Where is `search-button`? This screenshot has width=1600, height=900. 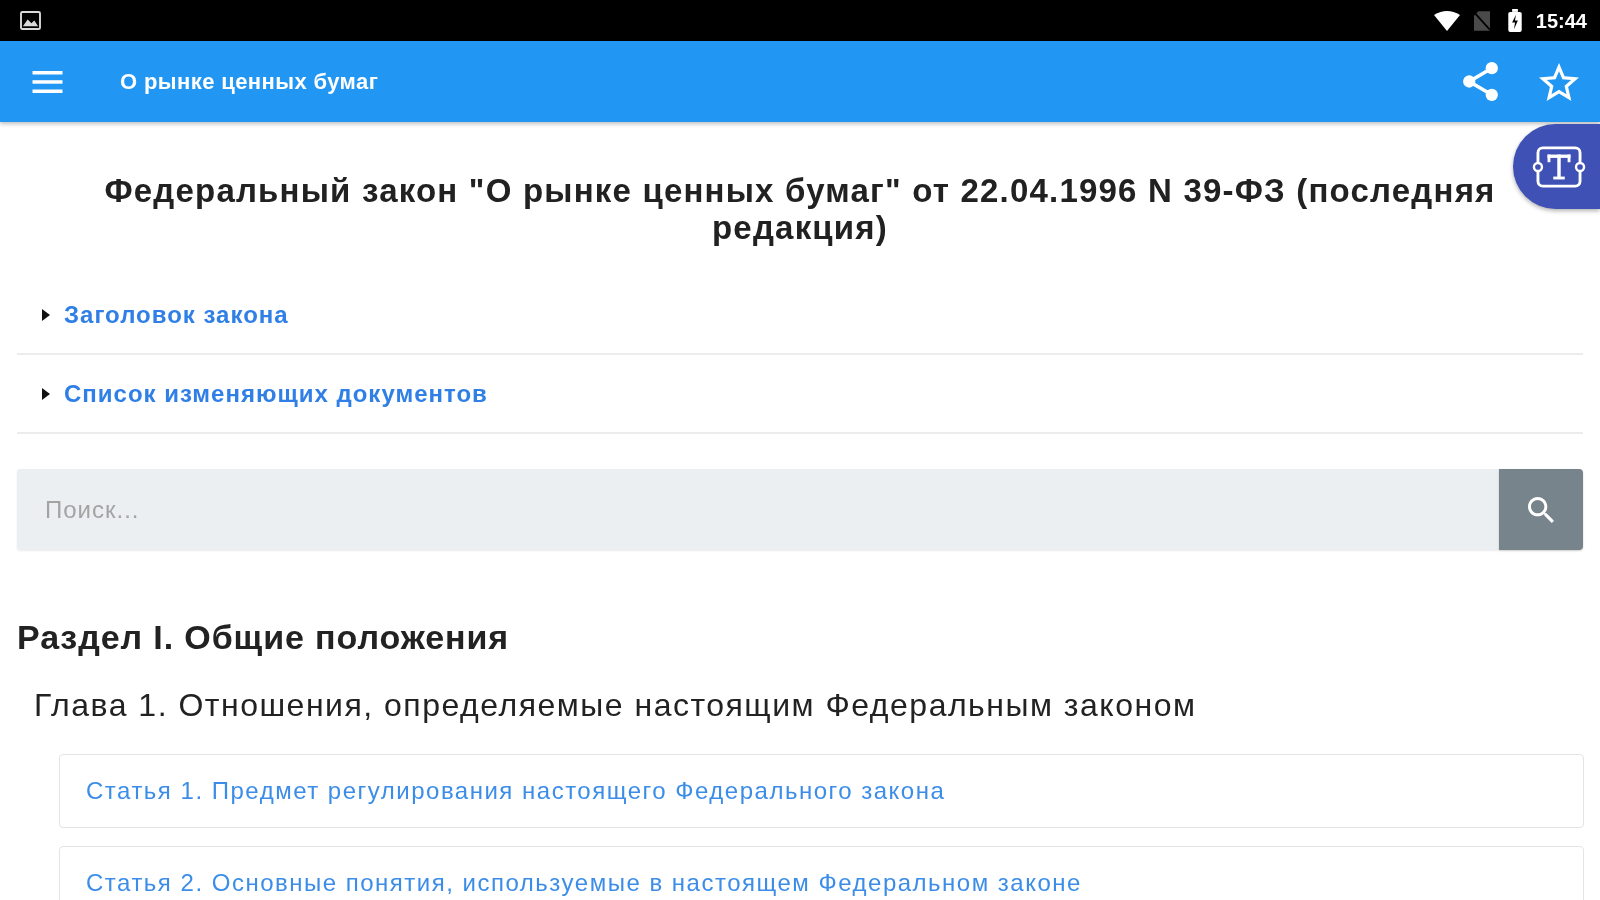
search-button is located at coordinates (1541, 509).